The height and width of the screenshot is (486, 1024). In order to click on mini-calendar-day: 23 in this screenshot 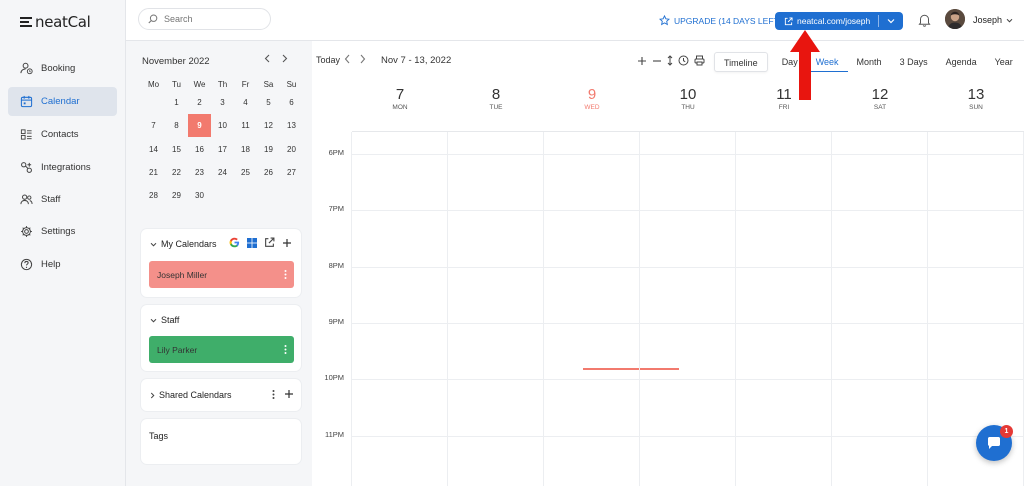, I will do `click(199, 172)`.